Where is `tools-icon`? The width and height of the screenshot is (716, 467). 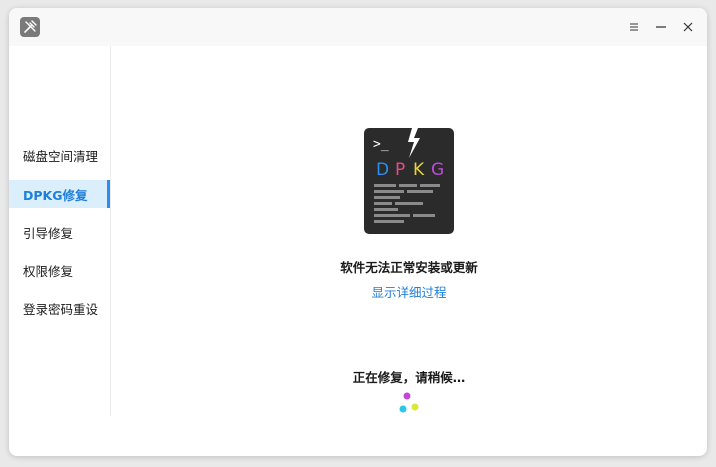
tools-icon is located at coordinates (30, 27).